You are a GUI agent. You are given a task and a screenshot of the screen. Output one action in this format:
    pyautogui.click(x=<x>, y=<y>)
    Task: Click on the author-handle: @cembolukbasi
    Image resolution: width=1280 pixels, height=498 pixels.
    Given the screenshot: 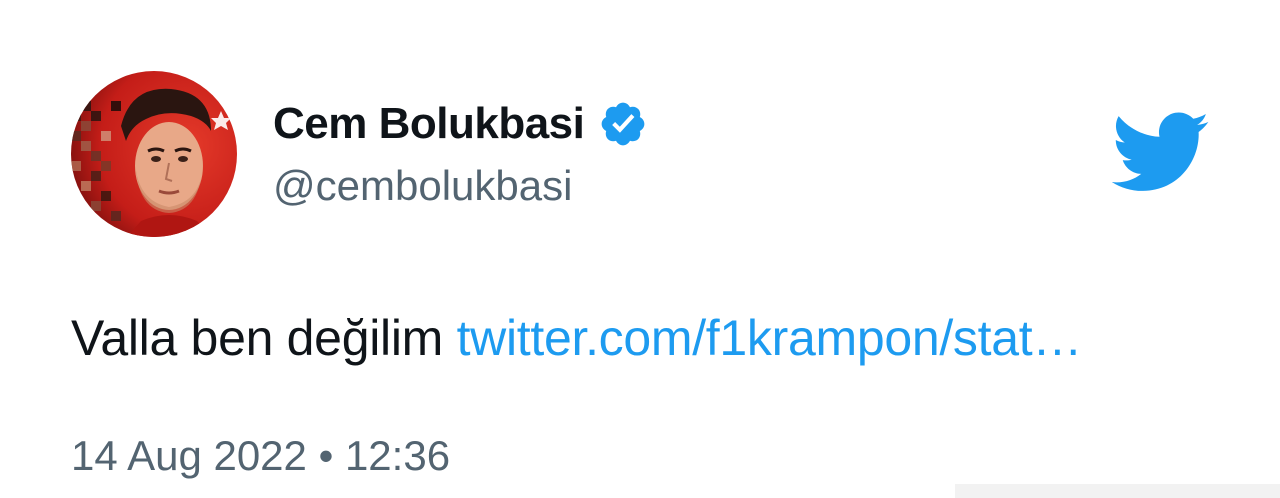 What is the action you would take?
    pyautogui.click(x=422, y=186)
    